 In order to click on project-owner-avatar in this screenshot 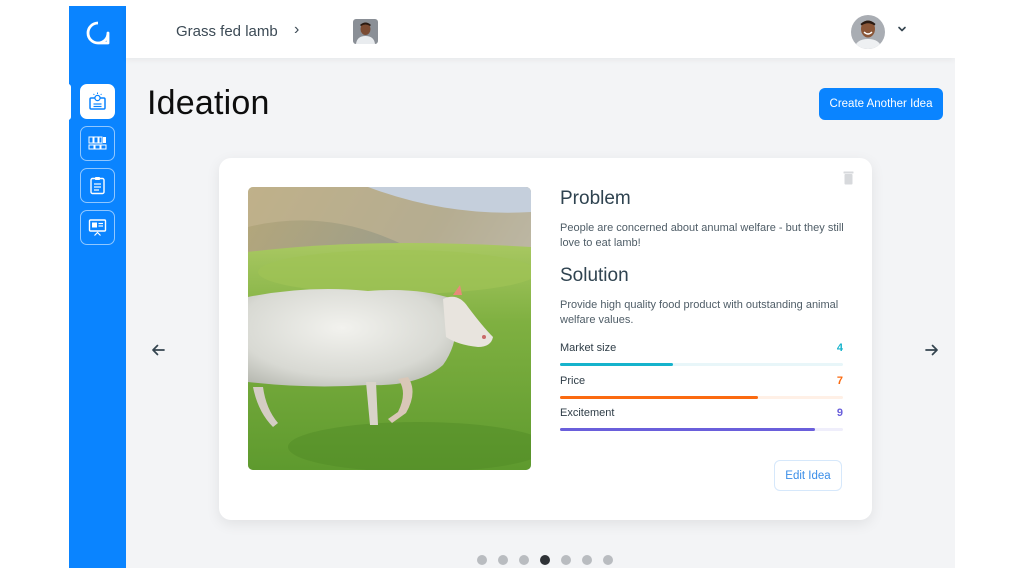, I will do `click(365, 31)`.